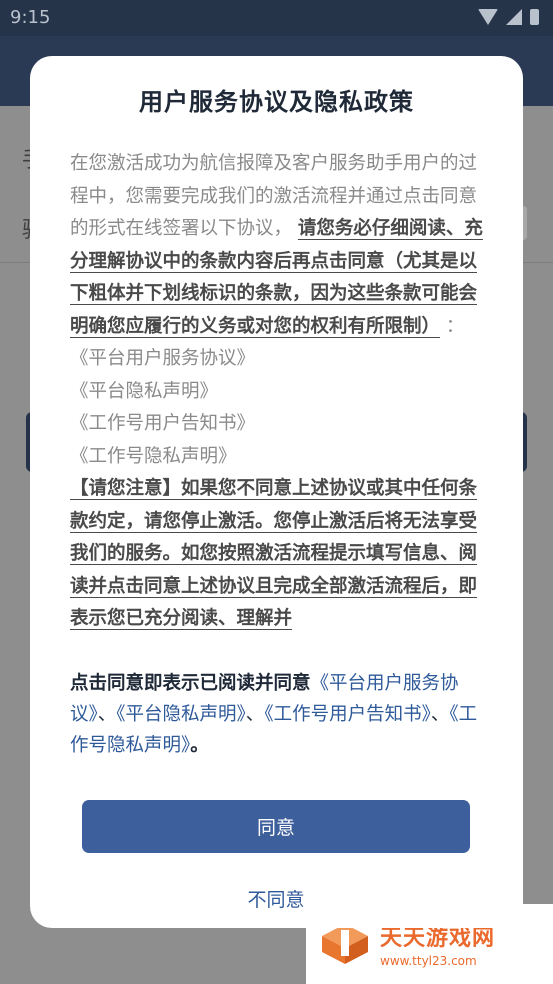 The height and width of the screenshot is (984, 553). Describe the element at coordinates (276, 18) in the screenshot. I see `status-bar: 9:15` at that location.